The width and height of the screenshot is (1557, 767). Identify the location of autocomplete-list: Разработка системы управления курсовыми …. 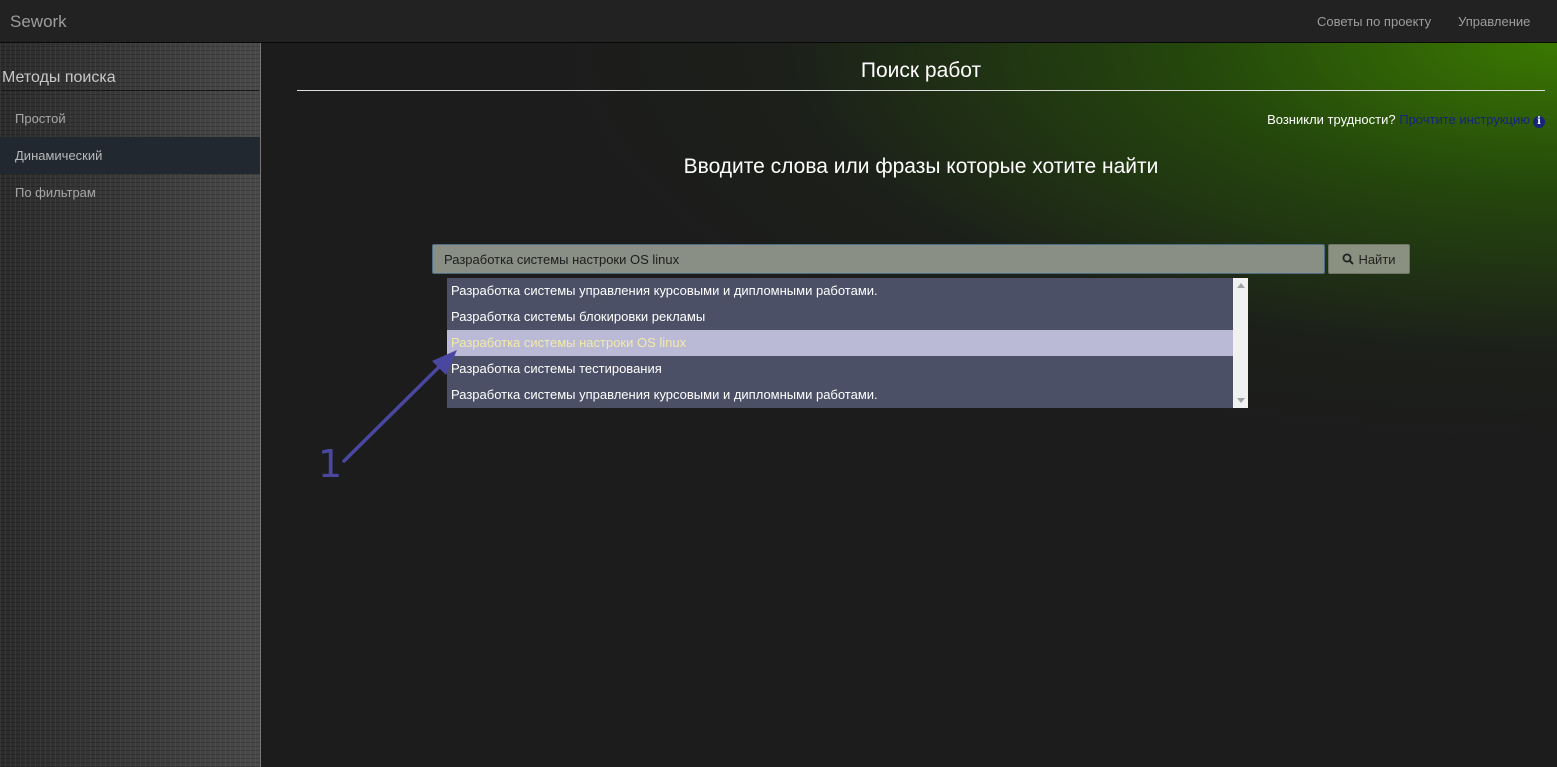
(847, 343).